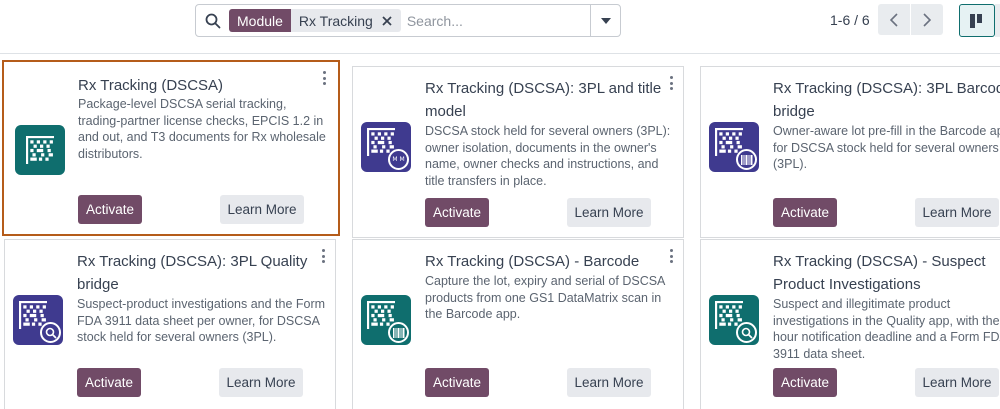 Image resolution: width=1000 pixels, height=409 pixels. Describe the element at coordinates (212, 20) in the screenshot. I see `search-icon` at that location.